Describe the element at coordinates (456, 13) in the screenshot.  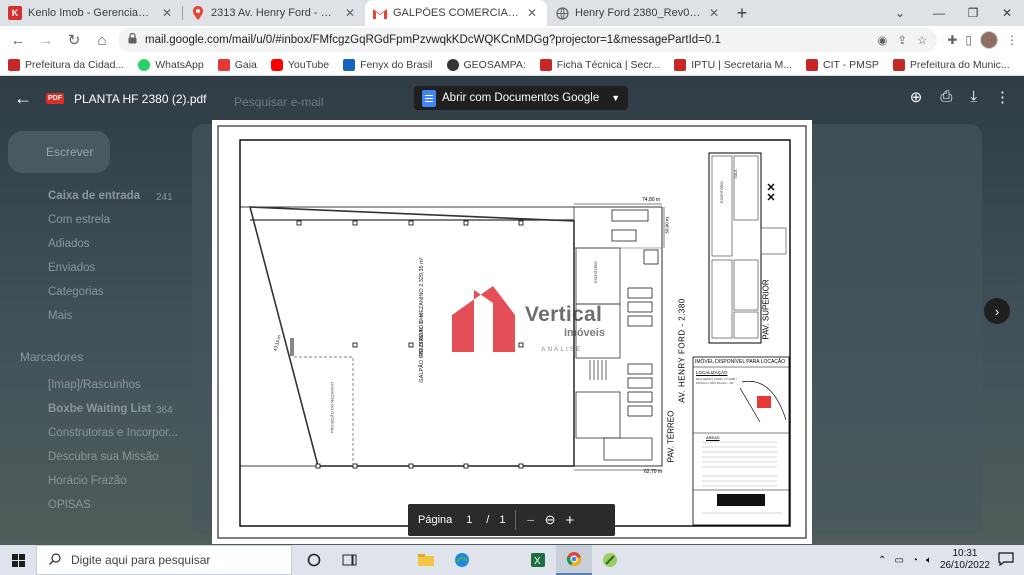
I see `browser-tab-active: GALPÕES COMERCIAIS AV. HENR ✕` at that location.